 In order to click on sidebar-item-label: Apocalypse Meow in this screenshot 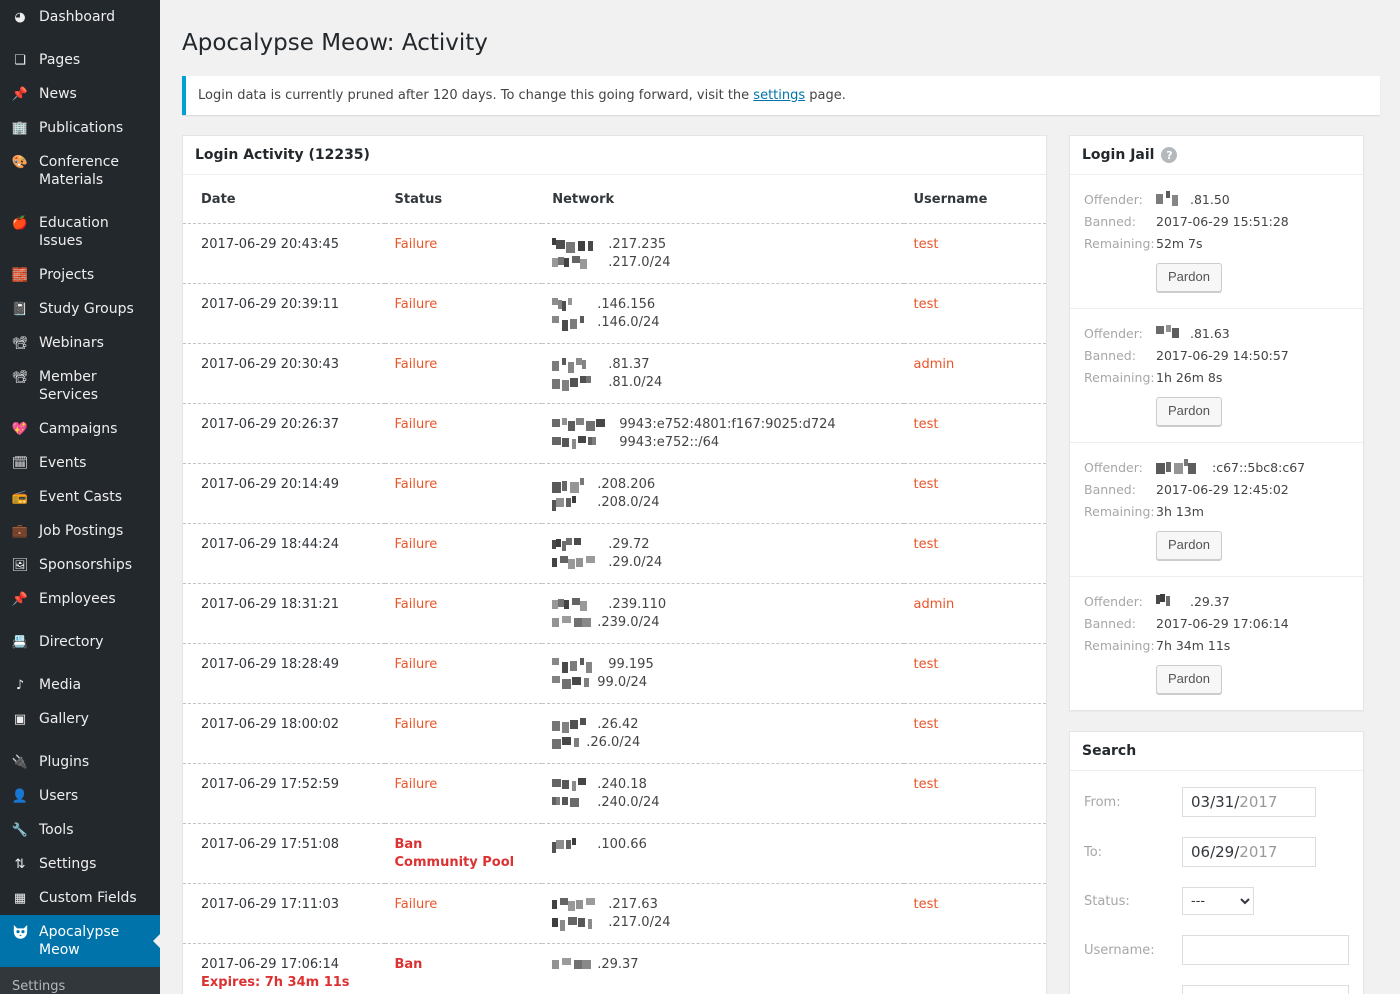, I will do `click(79, 941)`.